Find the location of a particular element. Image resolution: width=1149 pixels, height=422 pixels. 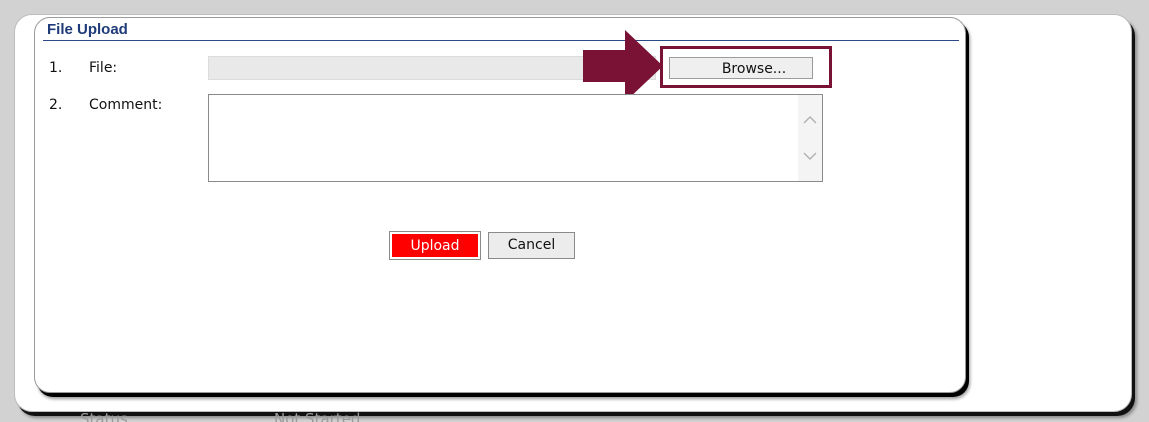

background-status-value: Not Started is located at coordinates (317, 416).